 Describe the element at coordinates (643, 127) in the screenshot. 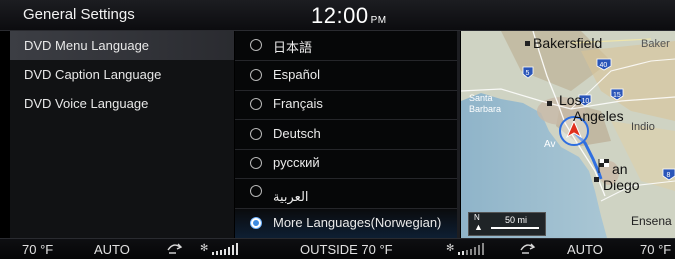

I see `map-label-indio: Indio` at that location.